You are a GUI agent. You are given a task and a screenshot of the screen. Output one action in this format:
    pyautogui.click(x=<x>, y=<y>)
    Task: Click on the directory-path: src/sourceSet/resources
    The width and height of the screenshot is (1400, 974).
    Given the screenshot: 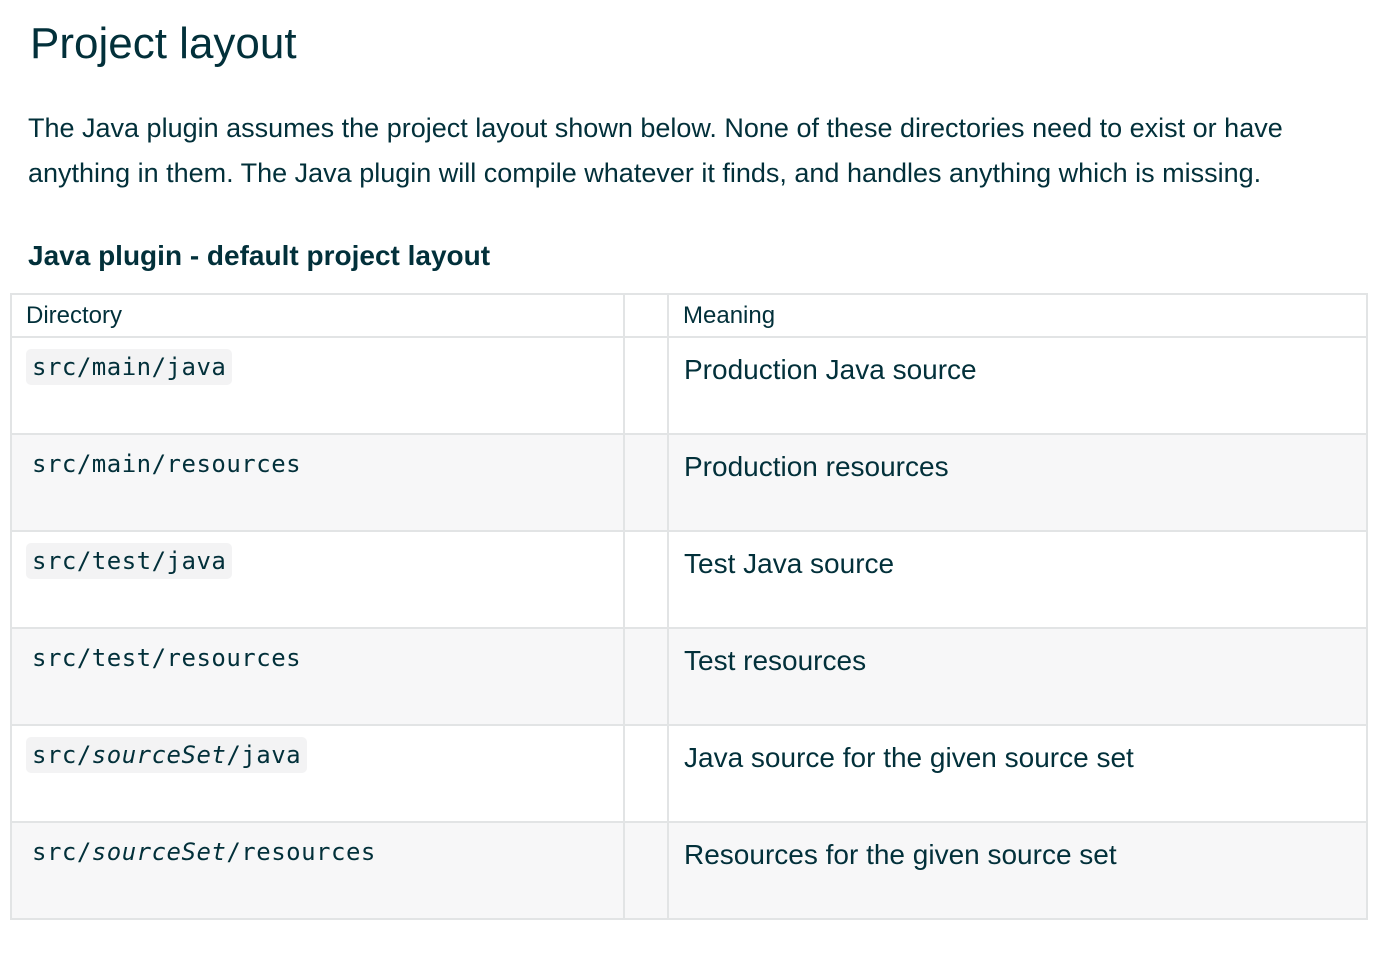 What is the action you would take?
    pyautogui.click(x=204, y=852)
    